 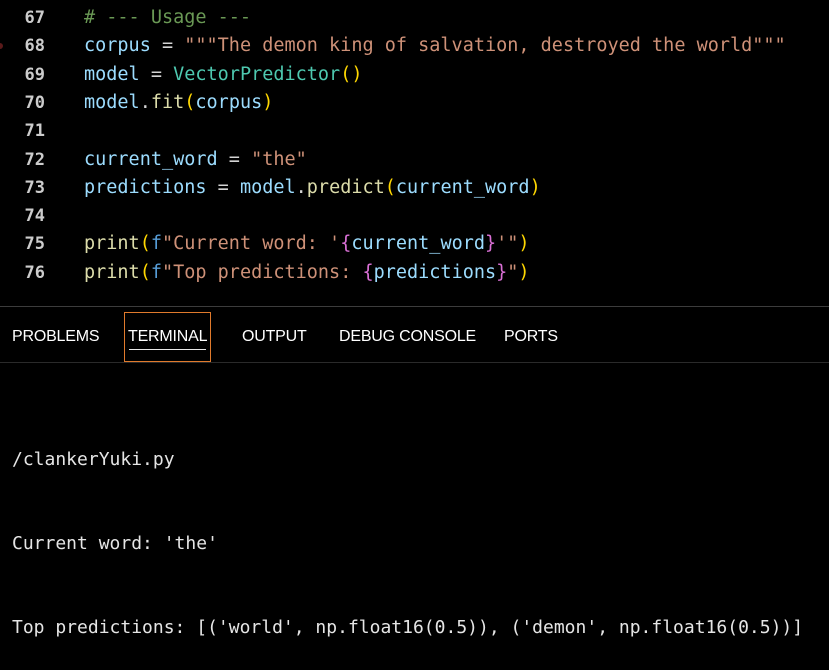 What do you see at coordinates (513, 272) in the screenshot?
I see `code-token: "` at bounding box center [513, 272].